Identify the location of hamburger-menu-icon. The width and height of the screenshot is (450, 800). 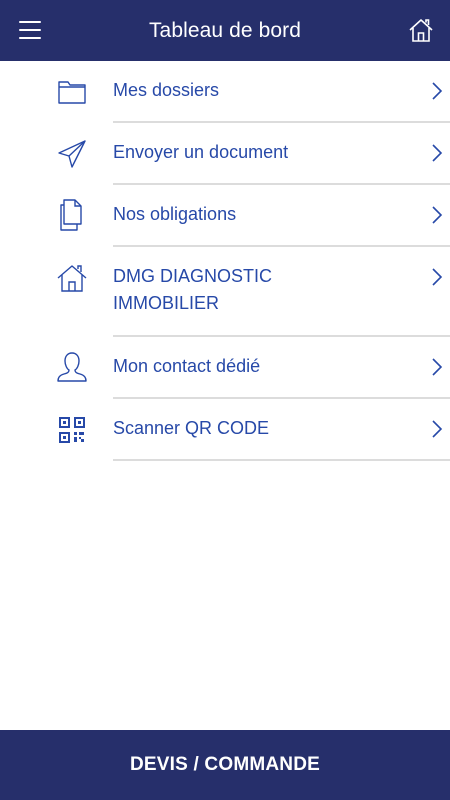
(30, 30).